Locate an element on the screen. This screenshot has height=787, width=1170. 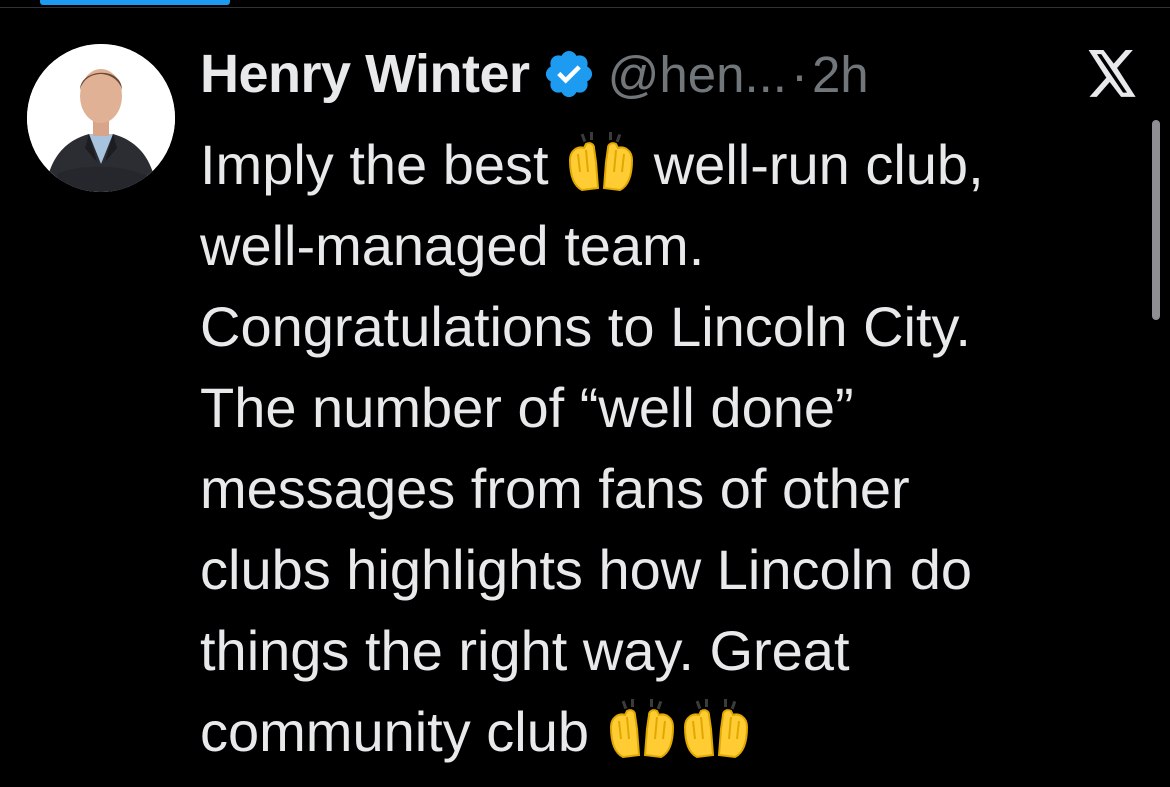
verified-badge-icon is located at coordinates (569, 74).